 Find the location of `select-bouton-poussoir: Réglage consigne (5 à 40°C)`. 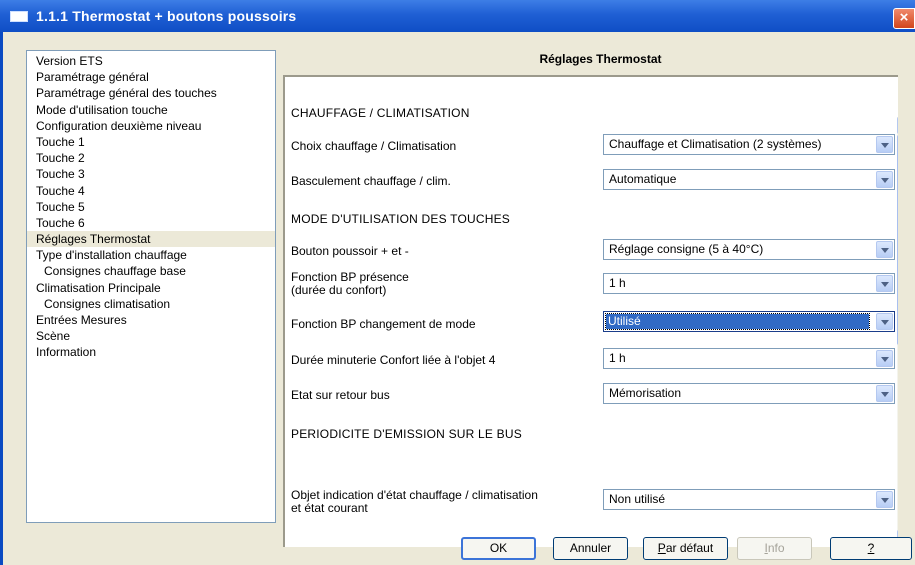

select-bouton-poussoir: Réglage consigne (5 à 40°C) is located at coordinates (749, 249).